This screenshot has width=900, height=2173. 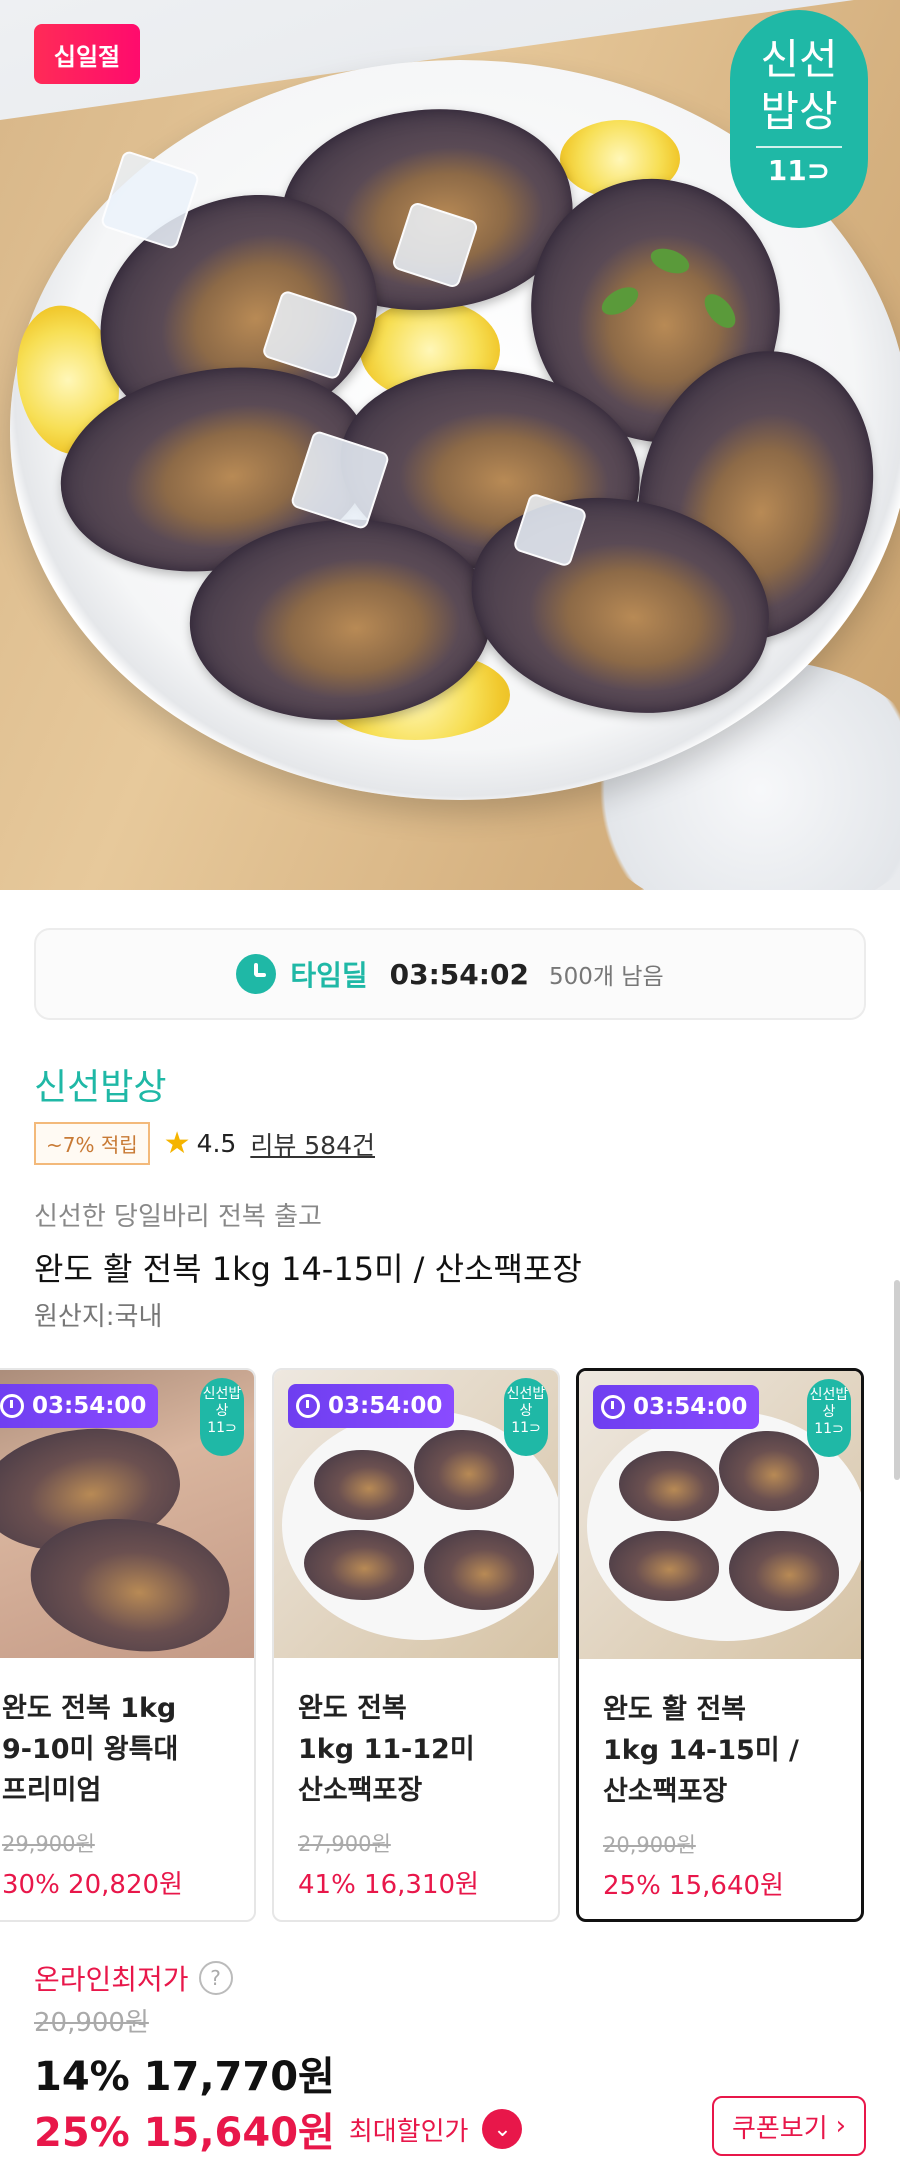 I want to click on option-name-line: 완도 전복 1kg, so click(x=89, y=1708).